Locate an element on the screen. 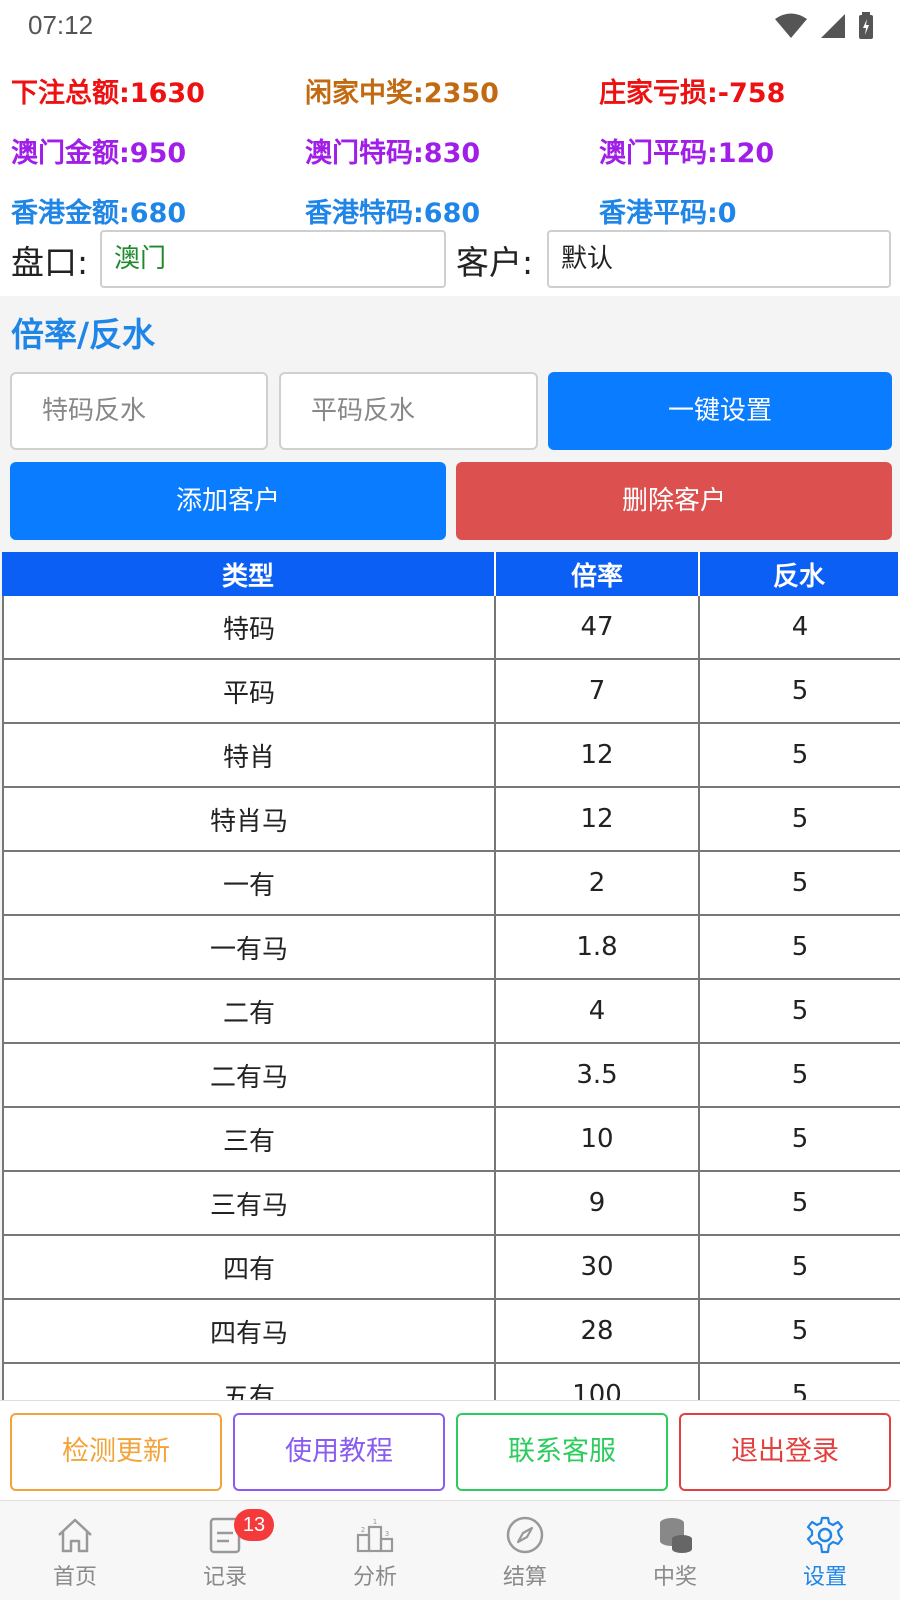  tab-home: 首页 is located at coordinates (75, 1550).